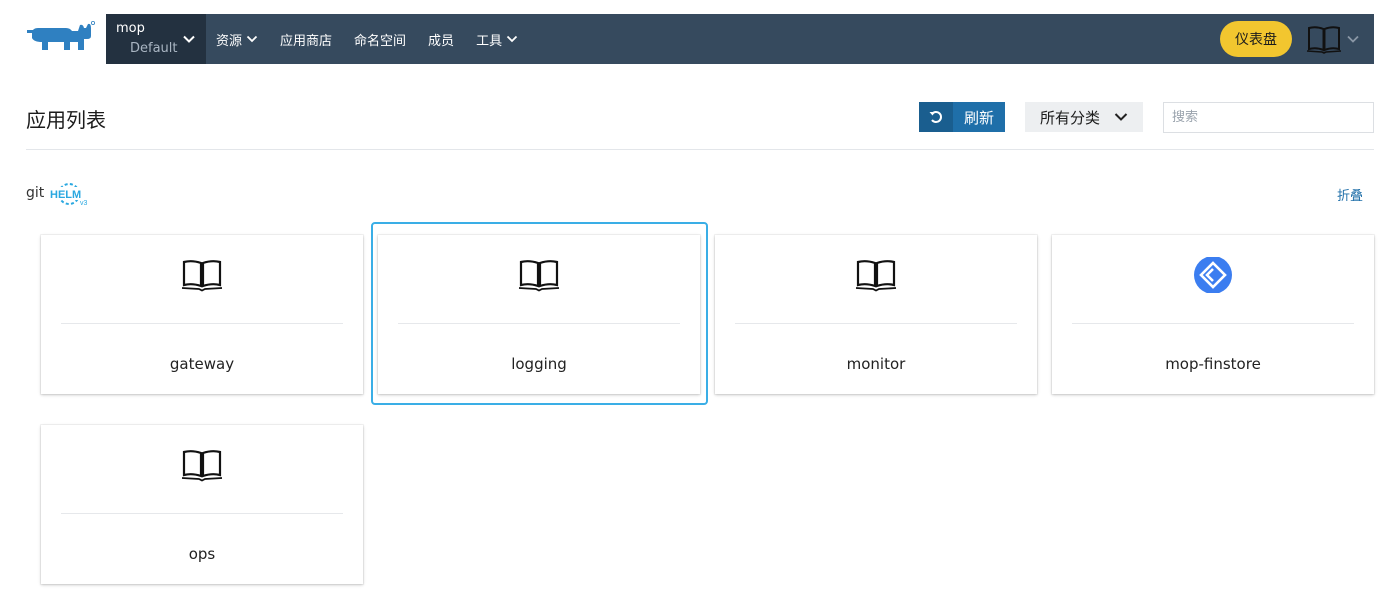  What do you see at coordinates (202, 554) in the screenshot?
I see `app-name: ops` at bounding box center [202, 554].